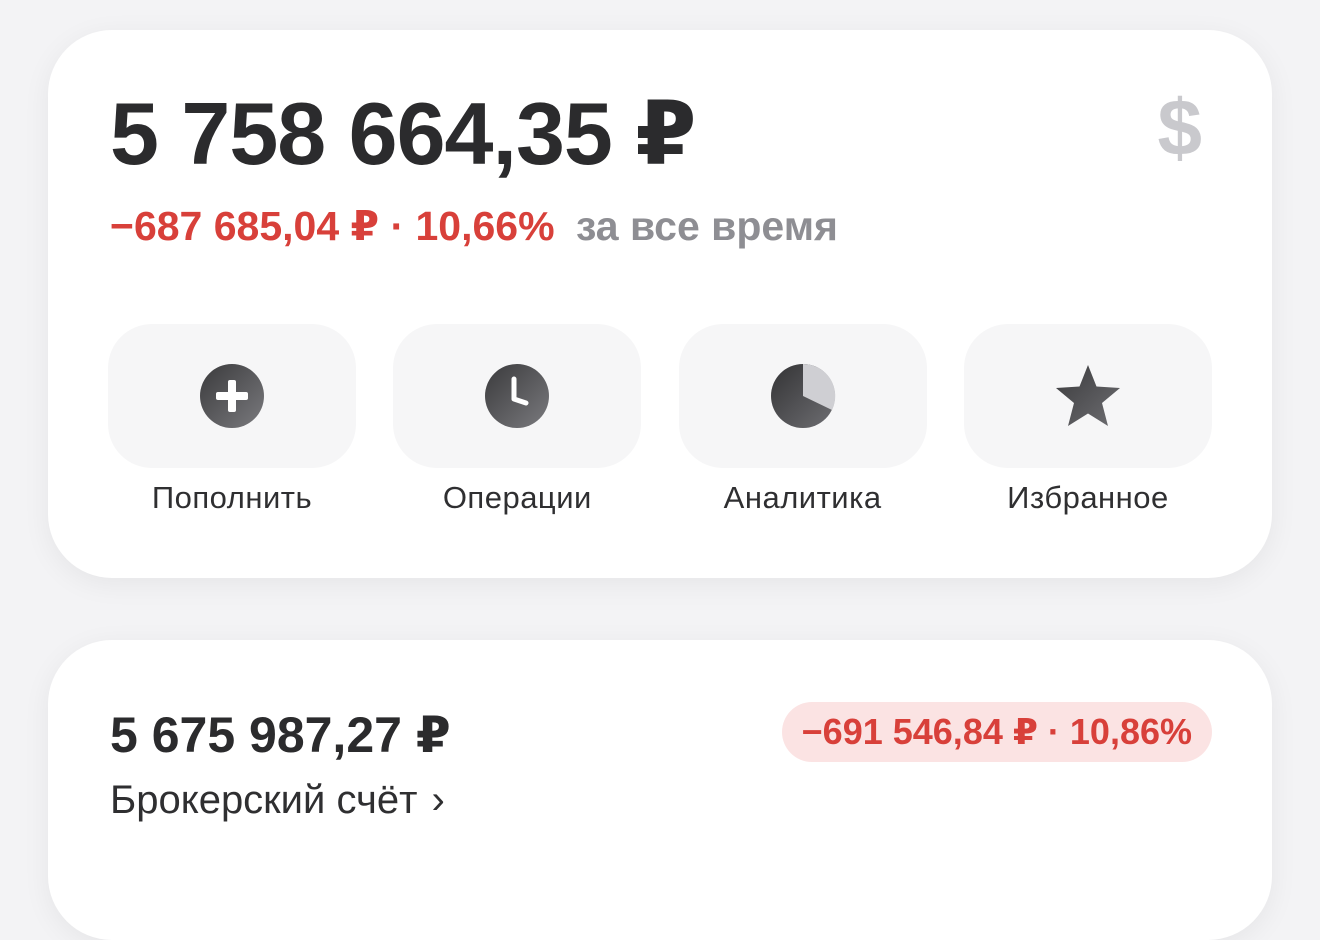  I want to click on analytics-button: Аналитика, so click(802, 420).